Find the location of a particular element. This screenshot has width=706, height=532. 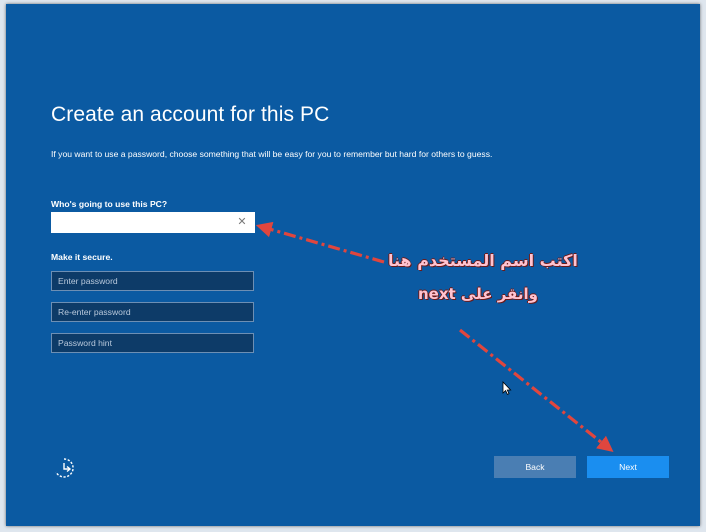

ease-of-access-icon is located at coordinates (64, 468).